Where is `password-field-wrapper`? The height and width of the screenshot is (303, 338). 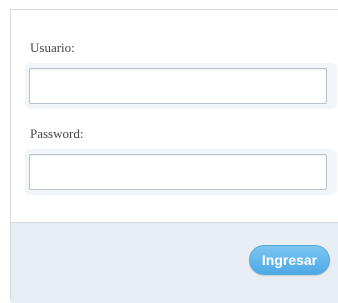
password-field-wrapper is located at coordinates (181, 172).